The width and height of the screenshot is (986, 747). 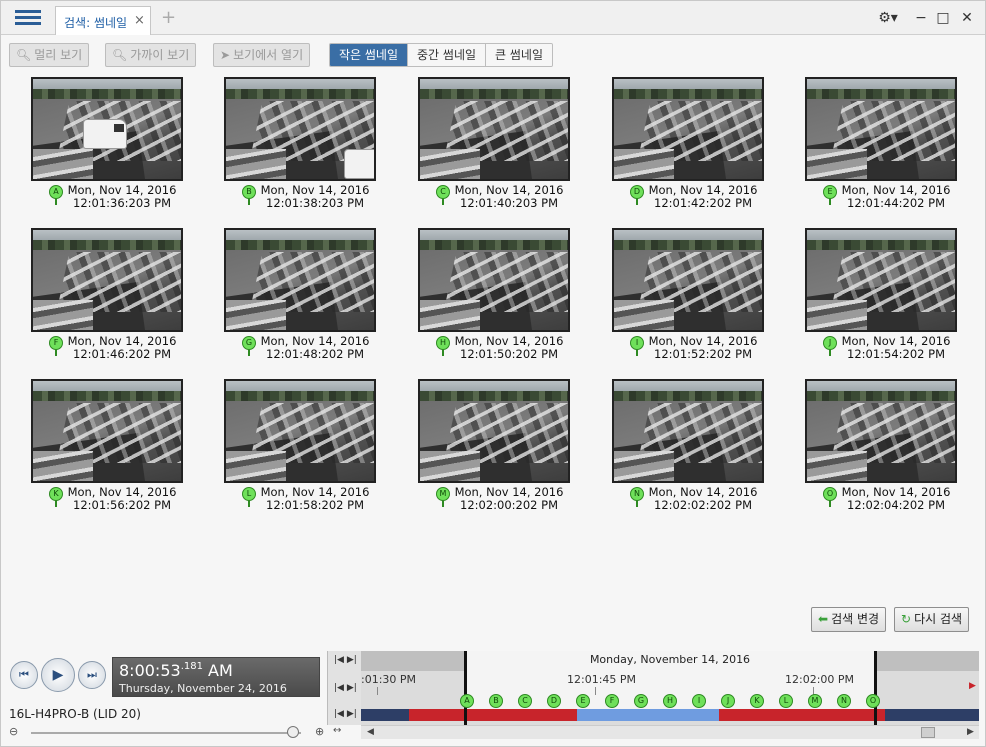 What do you see at coordinates (786, 701) in the screenshot?
I see `timeline-marker-icon: L` at bounding box center [786, 701].